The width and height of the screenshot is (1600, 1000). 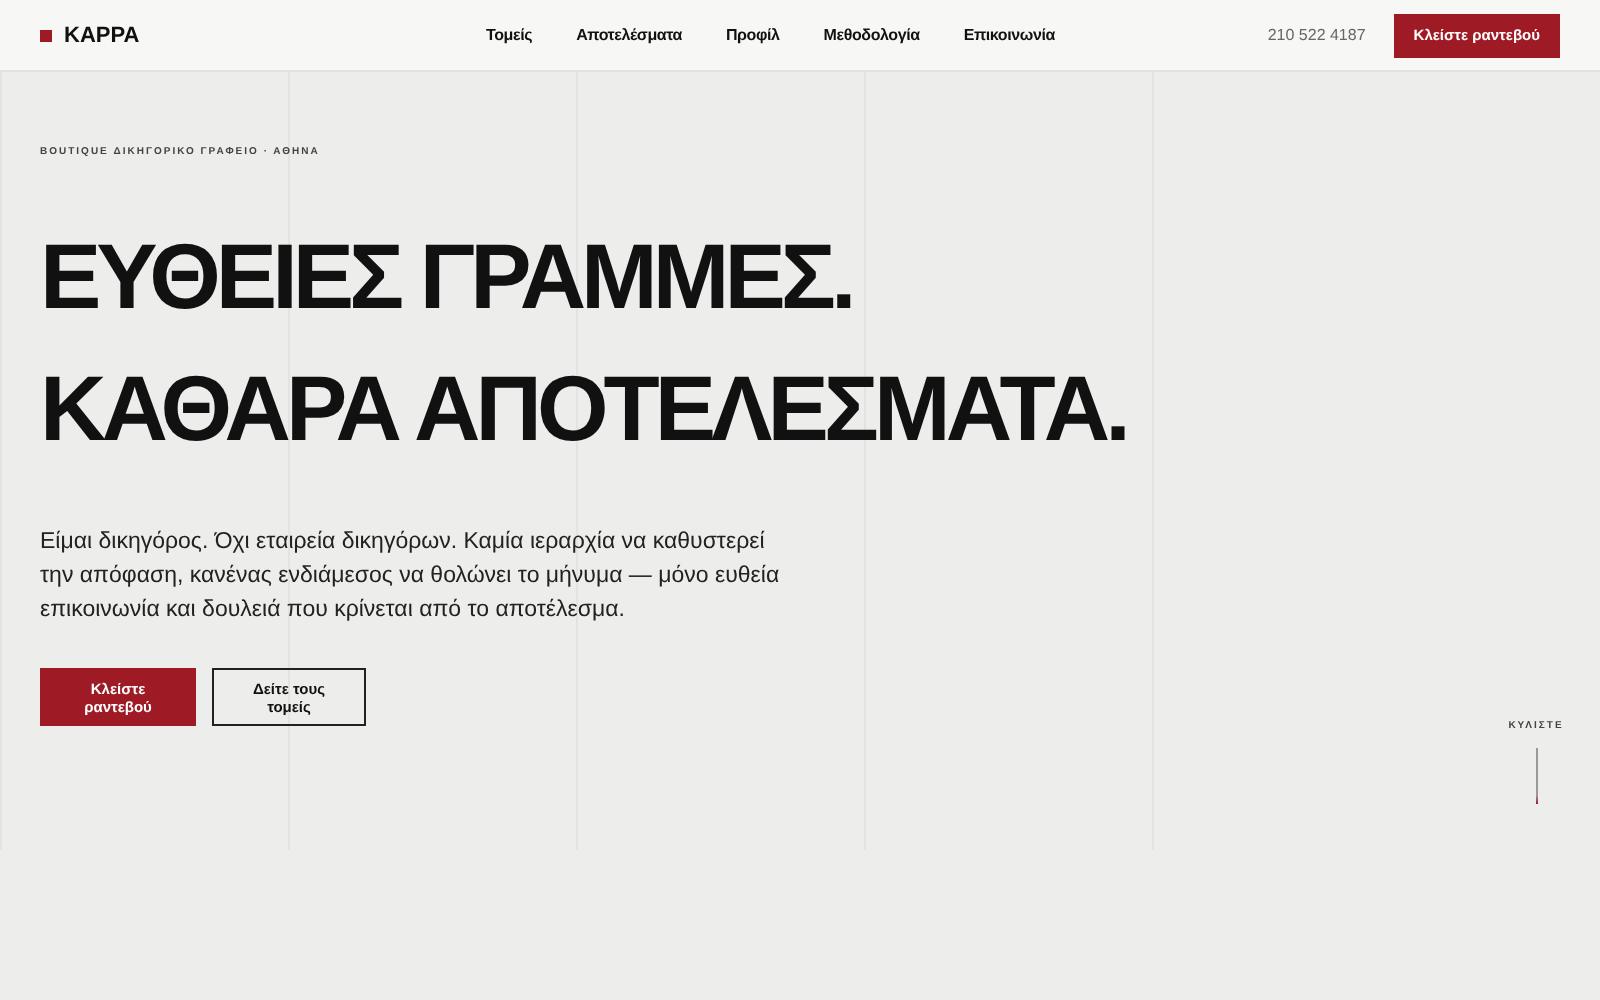 What do you see at coordinates (629, 35) in the screenshot?
I see `nav-link: Αποτελέσματα` at bounding box center [629, 35].